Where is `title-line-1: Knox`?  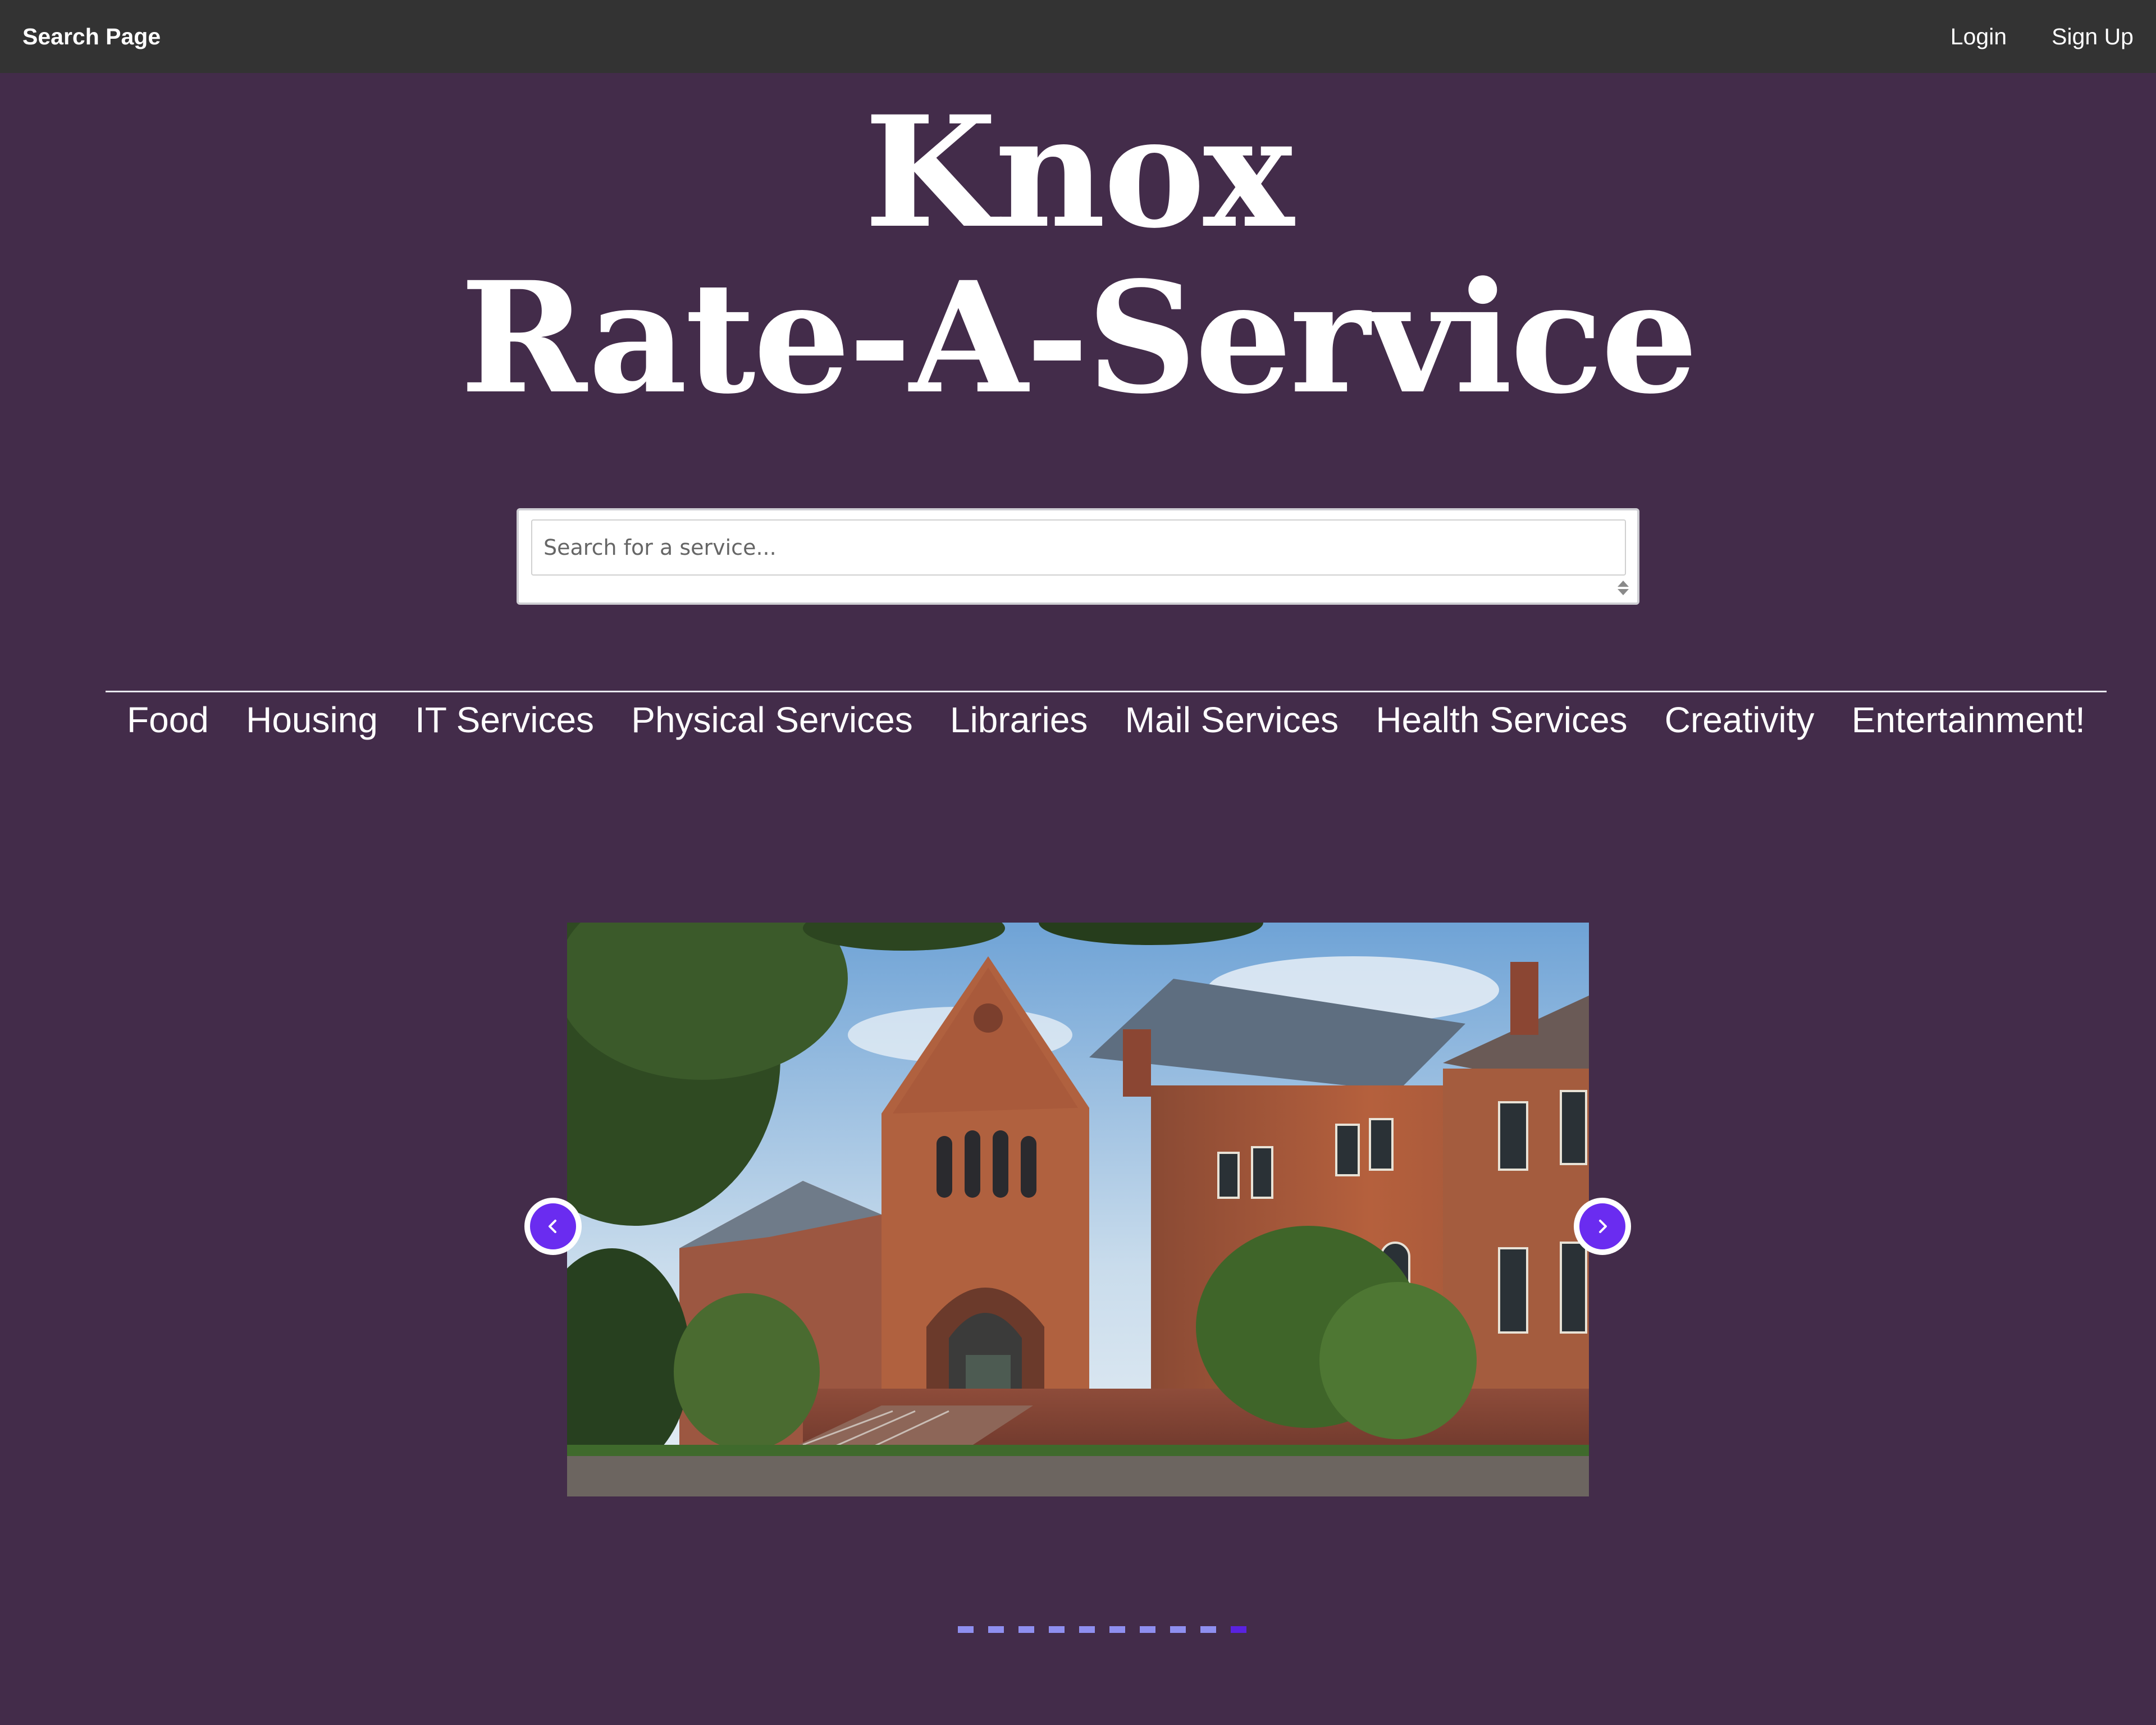 title-line-1: Knox is located at coordinates (1079, 172).